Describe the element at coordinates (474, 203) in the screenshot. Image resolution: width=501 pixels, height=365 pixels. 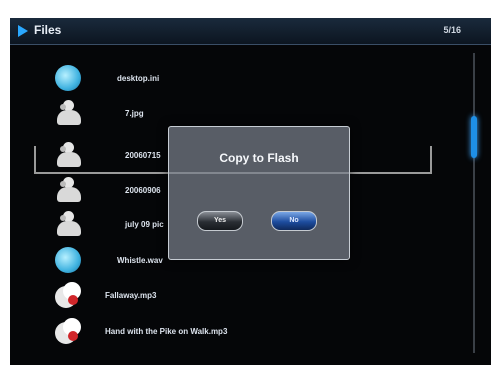
I see `scrollbar-track` at that location.